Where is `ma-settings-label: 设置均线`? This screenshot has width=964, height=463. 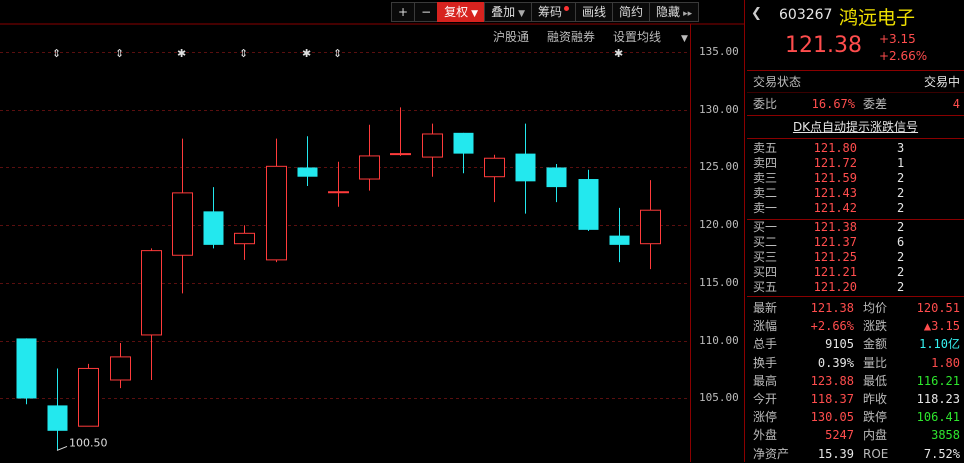
ma-settings-label: 设置均线 is located at coordinates (637, 37).